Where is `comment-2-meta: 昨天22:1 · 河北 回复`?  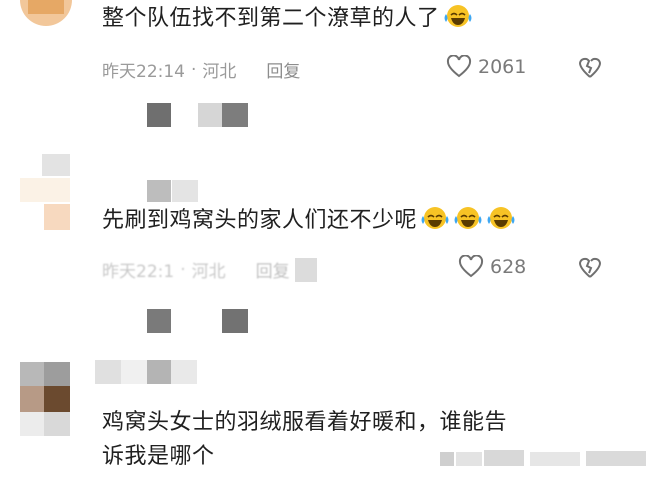 comment-2-meta: 昨天22:1 · 河北 回复 is located at coordinates (196, 270).